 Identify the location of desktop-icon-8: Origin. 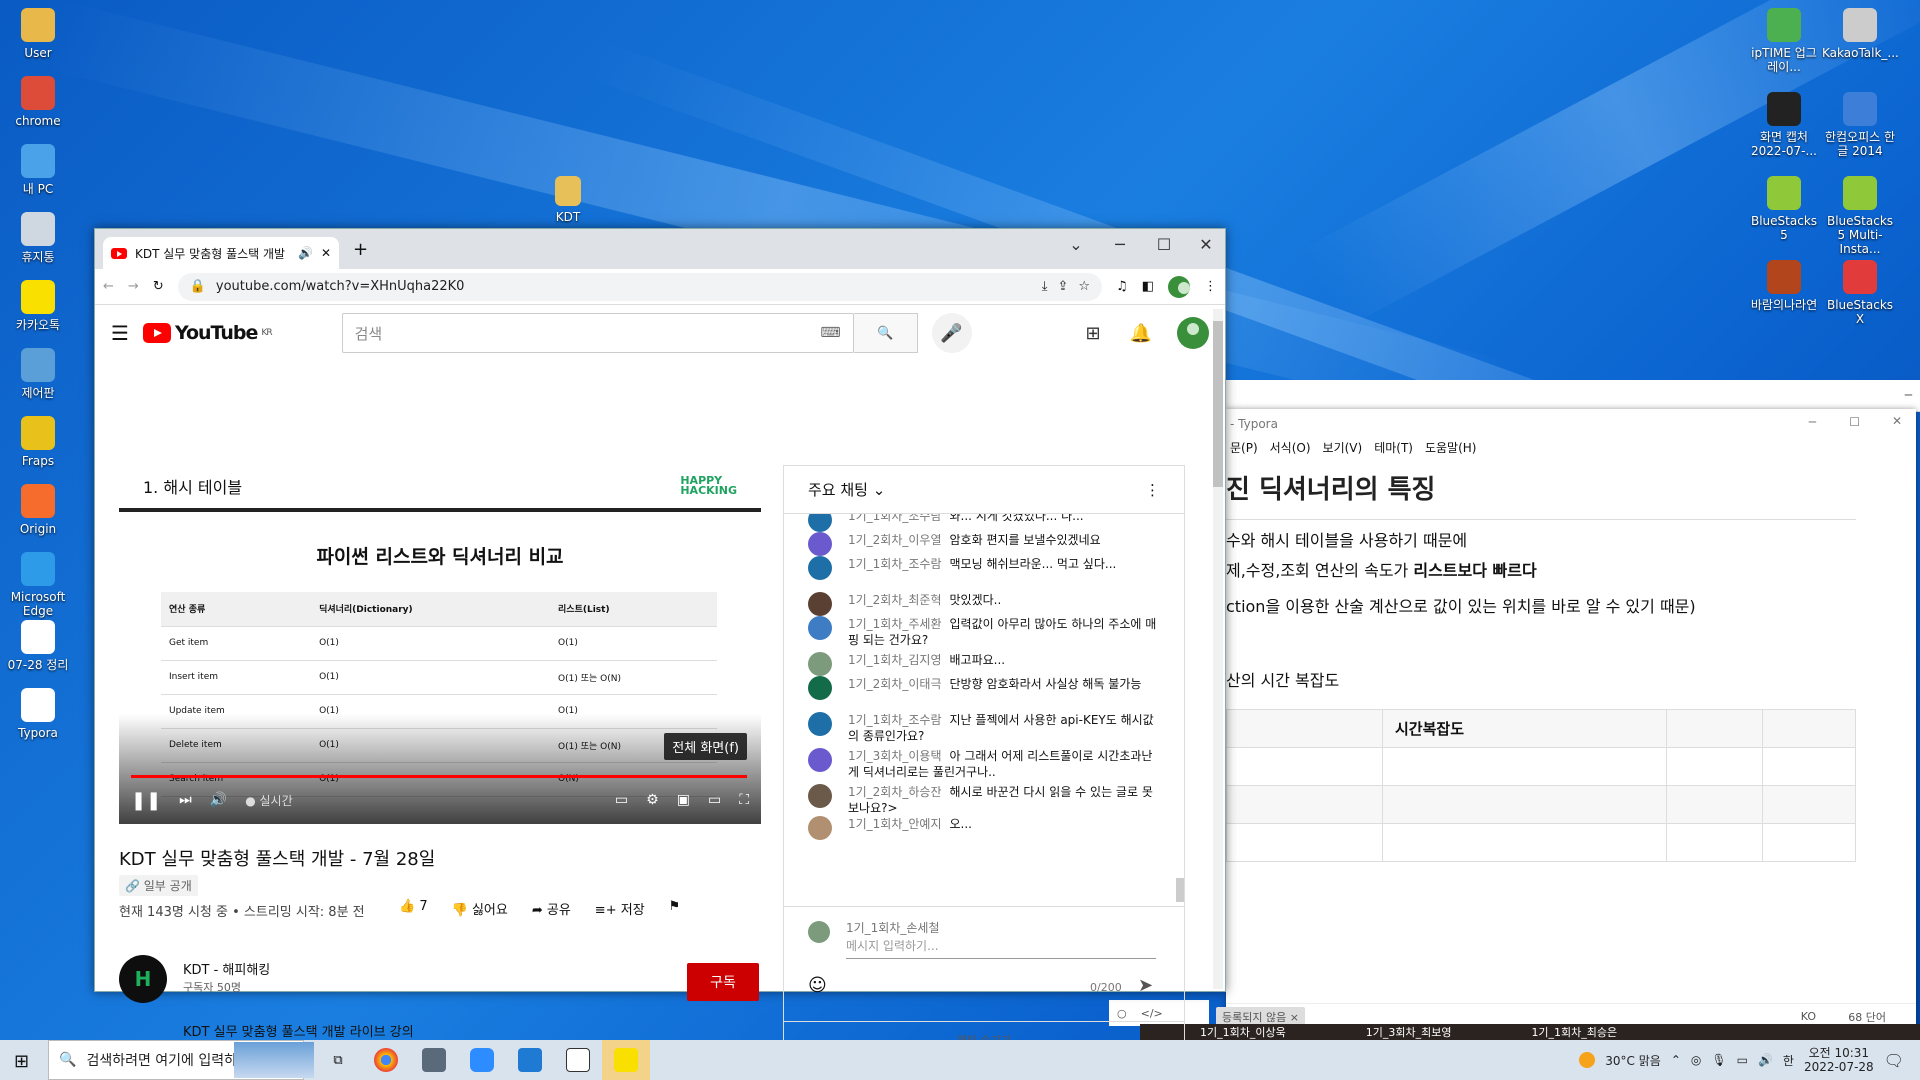
(38, 510).